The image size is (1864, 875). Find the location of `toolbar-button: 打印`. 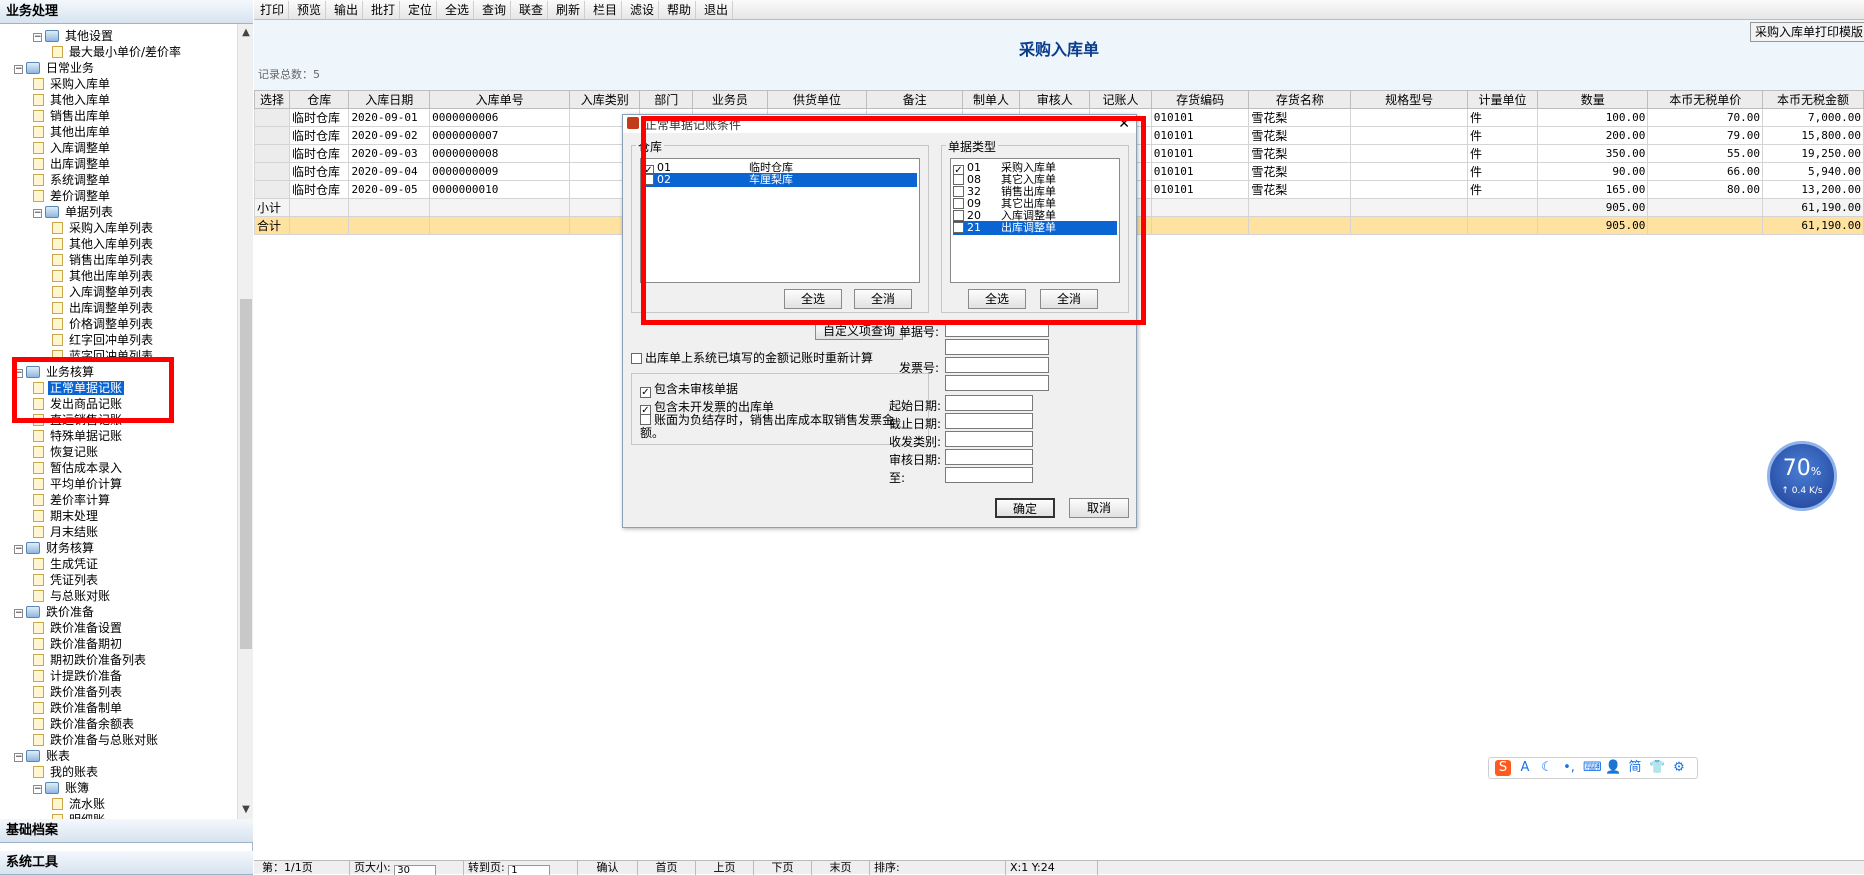

toolbar-button: 打印 is located at coordinates (273, 10).